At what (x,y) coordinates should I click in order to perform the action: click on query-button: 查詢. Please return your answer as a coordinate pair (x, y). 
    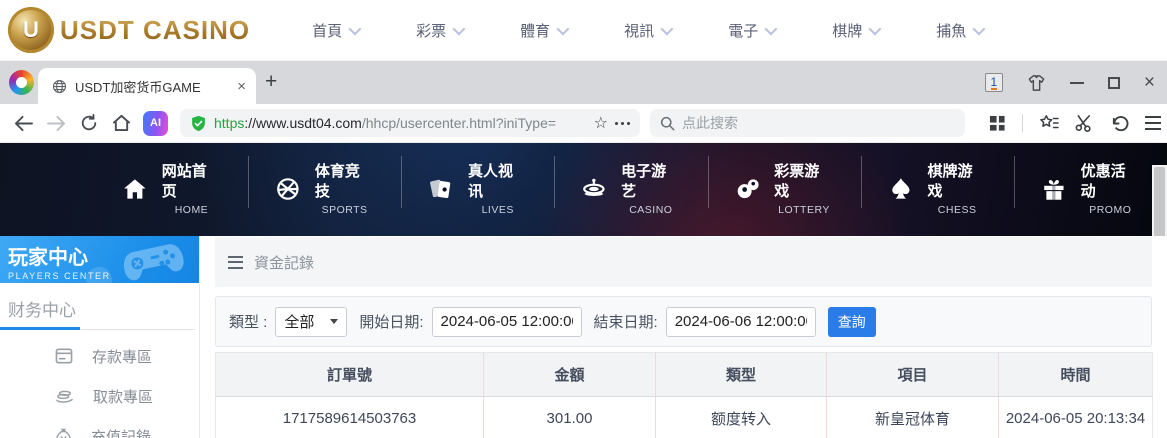
    Looking at the image, I should click on (851, 321).